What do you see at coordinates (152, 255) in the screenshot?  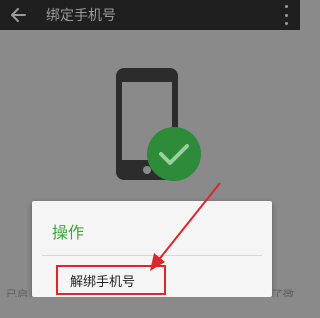 I see `dialog-divider` at bounding box center [152, 255].